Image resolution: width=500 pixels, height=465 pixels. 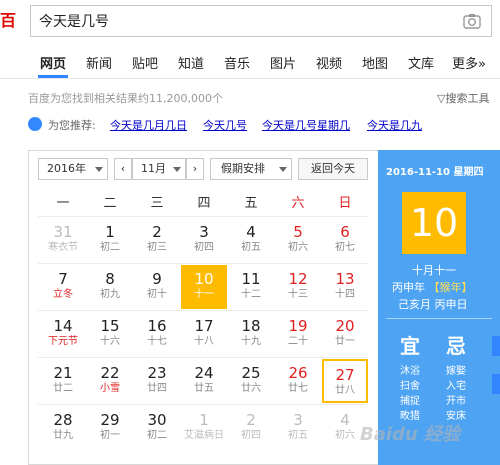 What do you see at coordinates (472, 21) in the screenshot?
I see `camera-icon` at bounding box center [472, 21].